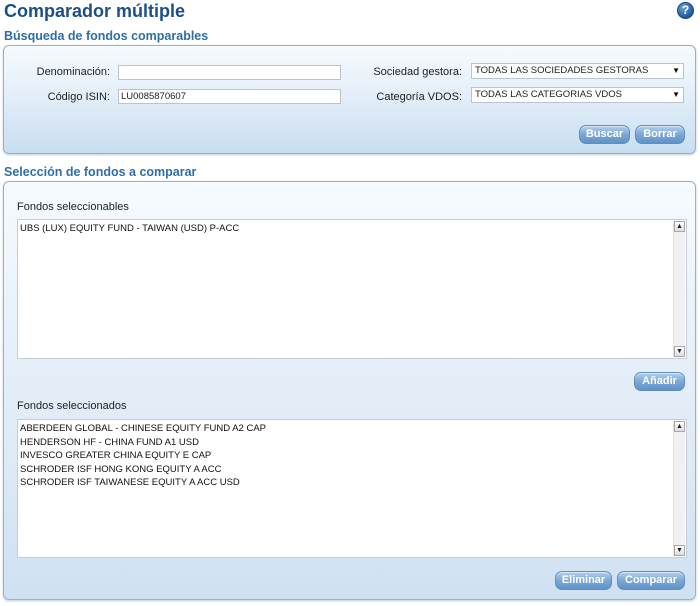 The width and height of the screenshot is (700, 606). What do you see at coordinates (679, 289) in the screenshot?
I see `selectable-scrollbar: ▲ ▼` at bounding box center [679, 289].